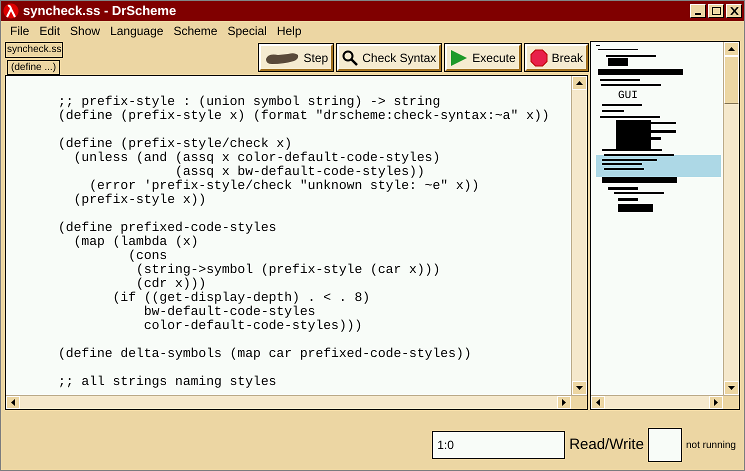 The width and height of the screenshot is (745, 471). What do you see at coordinates (665, 445) in the screenshot?
I see `status-box` at bounding box center [665, 445].